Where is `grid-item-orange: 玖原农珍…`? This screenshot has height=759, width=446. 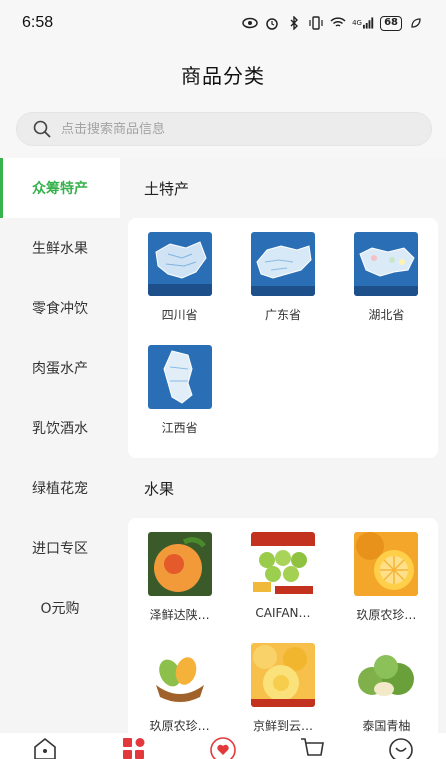 grid-item-orange: 玖原农珍… is located at coordinates (386, 587).